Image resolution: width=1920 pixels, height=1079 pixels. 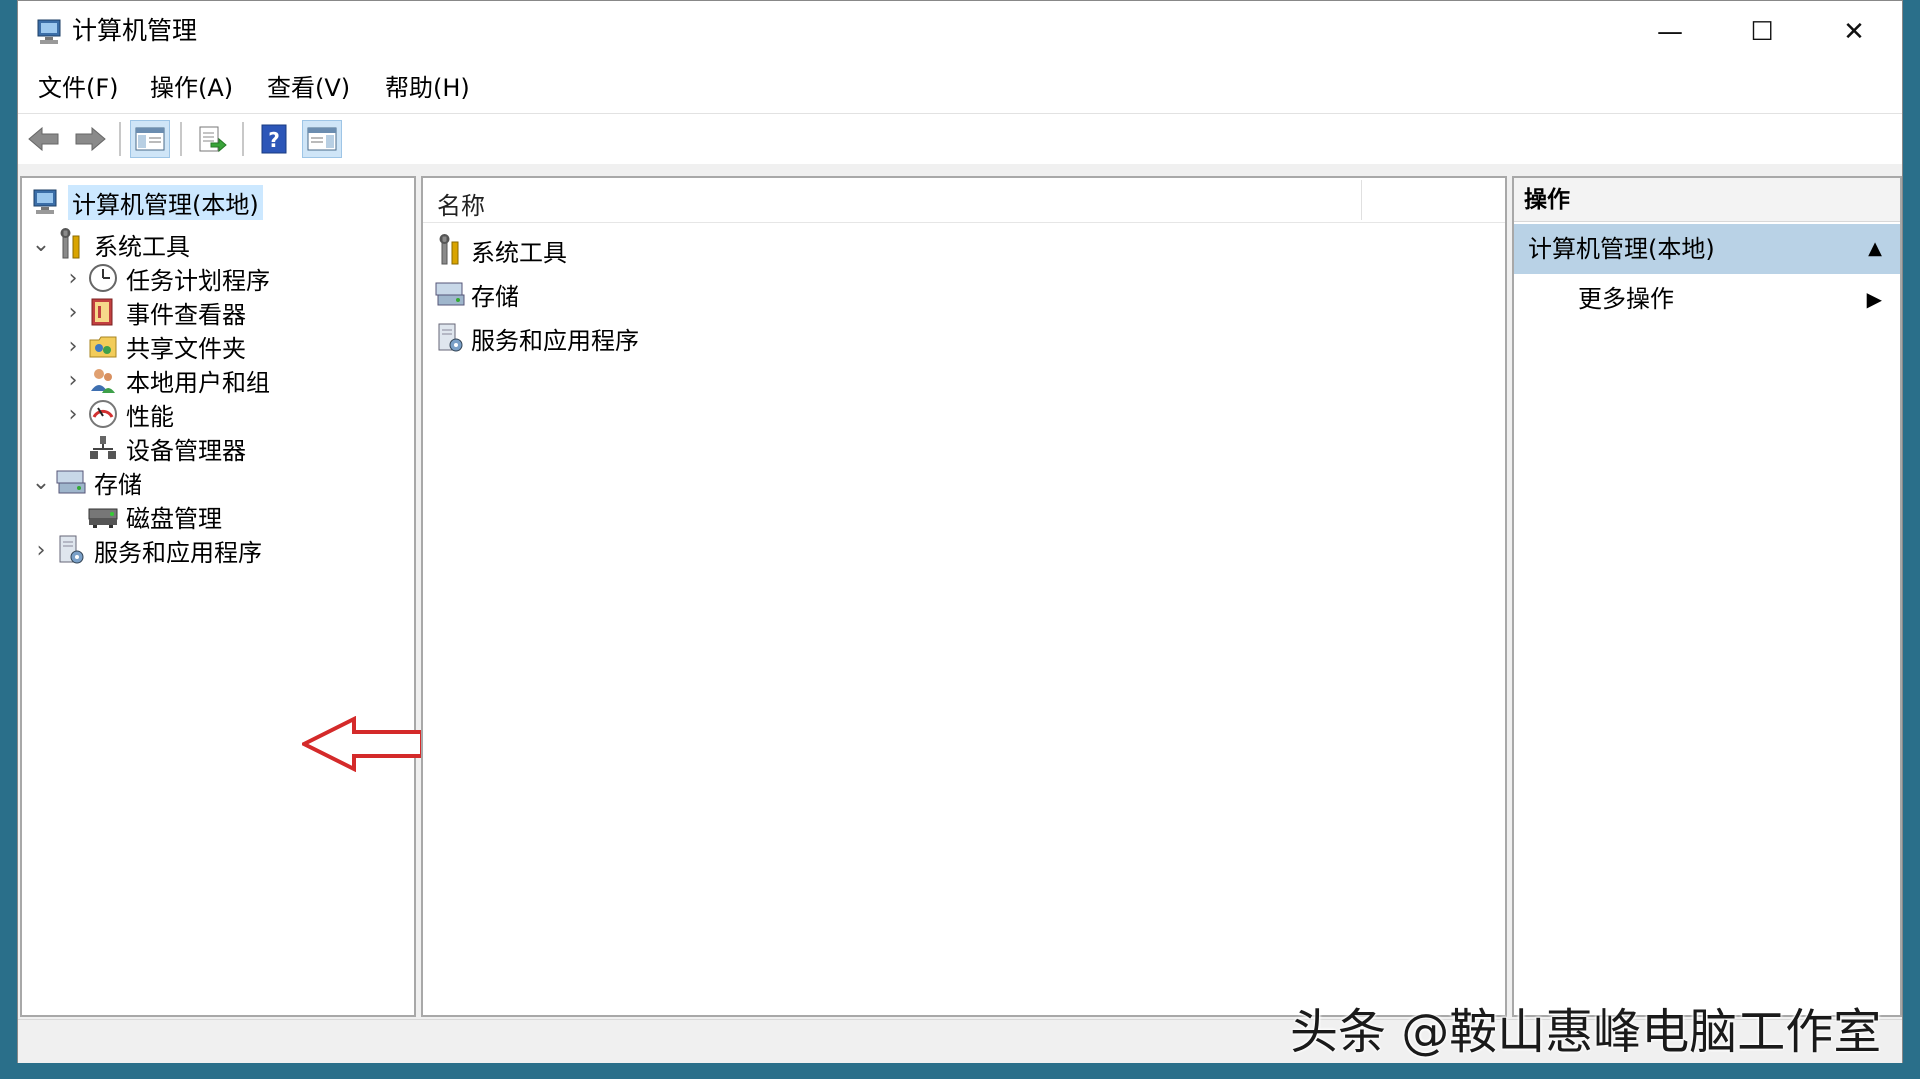 What do you see at coordinates (322, 139) in the screenshot?
I see `show-hide-action-pane-icon` at bounding box center [322, 139].